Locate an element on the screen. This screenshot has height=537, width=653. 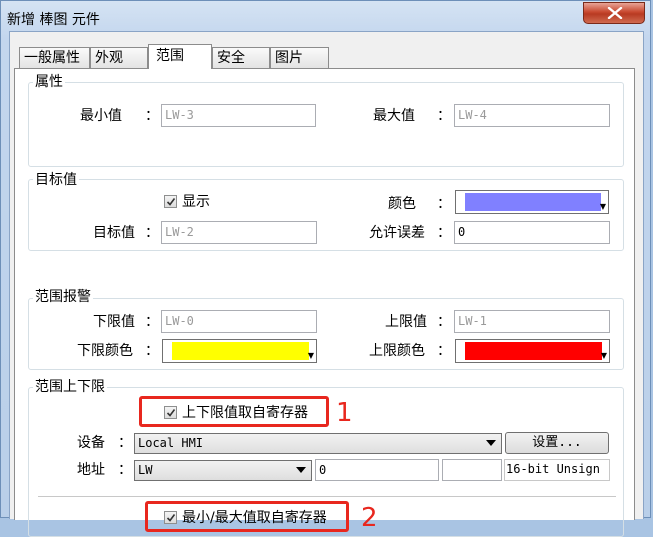
target-color-swatch is located at coordinates (533, 202).